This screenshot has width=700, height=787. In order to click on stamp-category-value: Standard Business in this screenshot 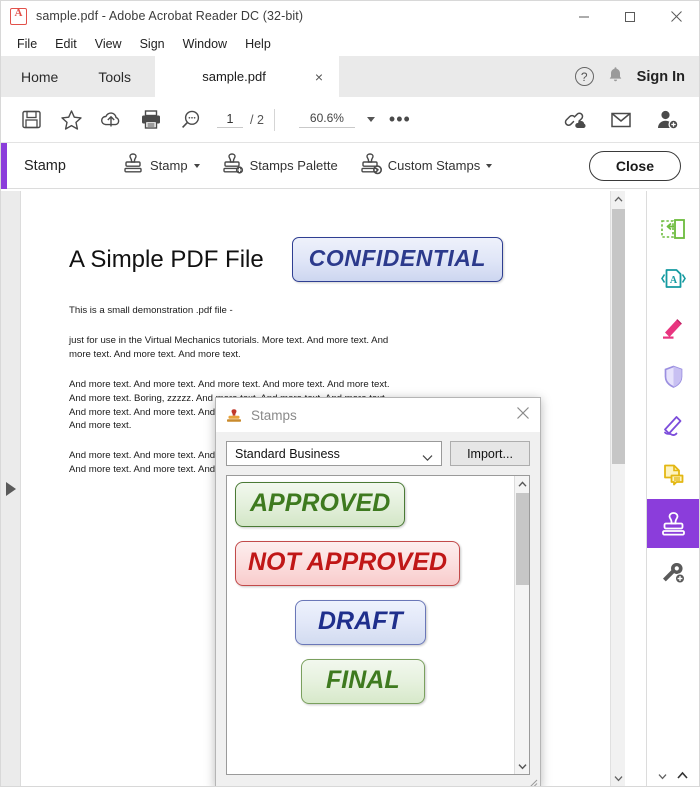, I will do `click(287, 453)`.